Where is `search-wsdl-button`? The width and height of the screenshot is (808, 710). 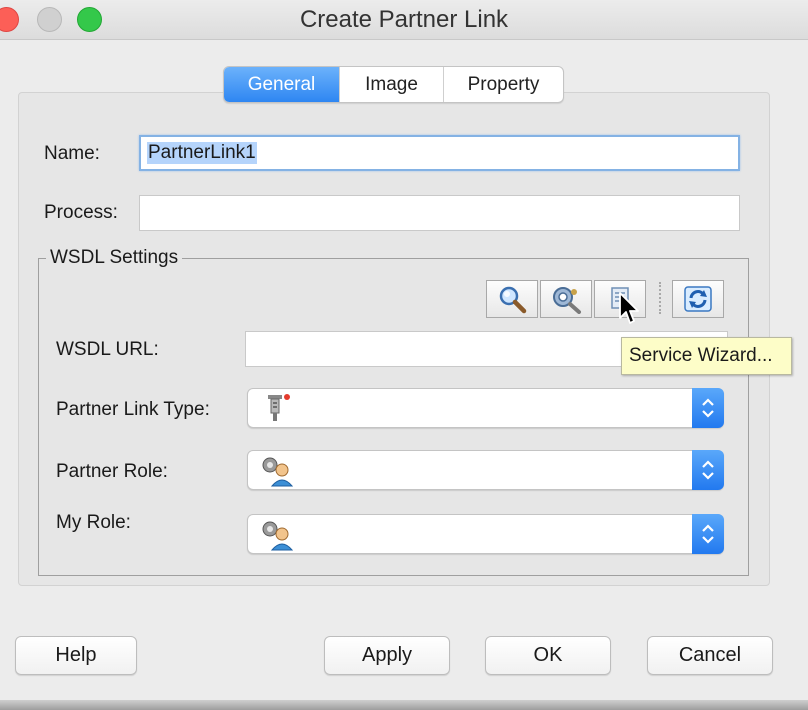
search-wsdl-button is located at coordinates (512, 299).